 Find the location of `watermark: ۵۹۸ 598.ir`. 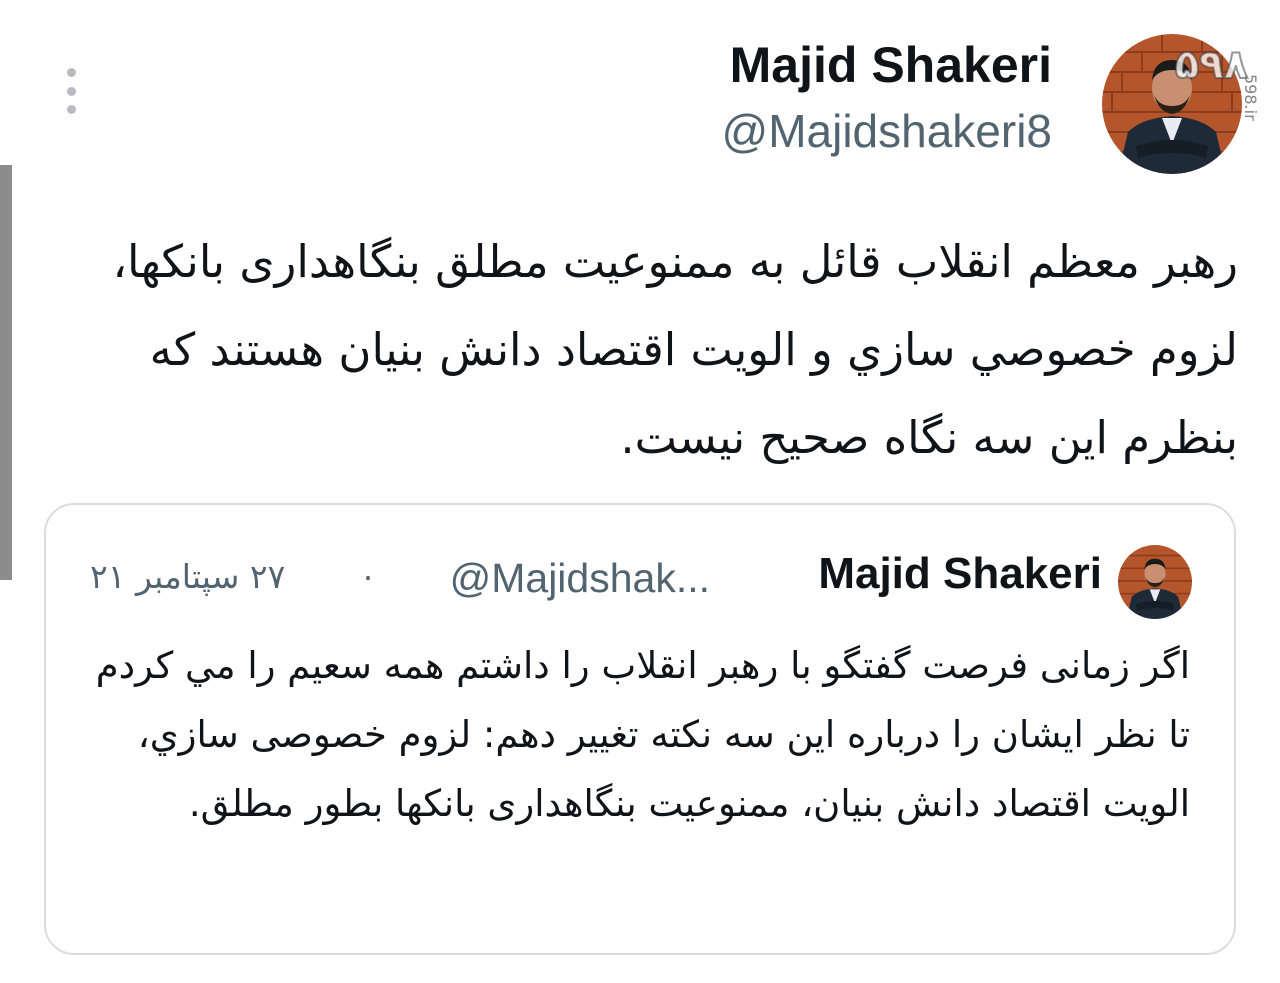

watermark: ۵۹۸ 598.ir is located at coordinates (1211, 83).